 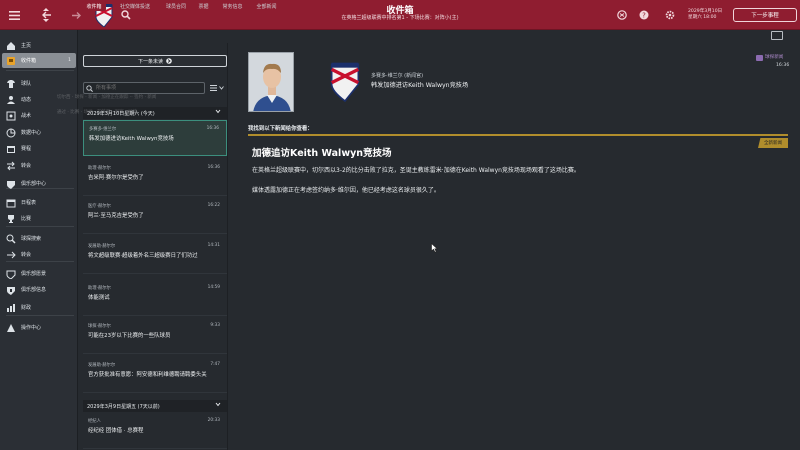 What do you see at coordinates (39, 202) in the screenshot?
I see `sidebar-item: 日程表` at bounding box center [39, 202].